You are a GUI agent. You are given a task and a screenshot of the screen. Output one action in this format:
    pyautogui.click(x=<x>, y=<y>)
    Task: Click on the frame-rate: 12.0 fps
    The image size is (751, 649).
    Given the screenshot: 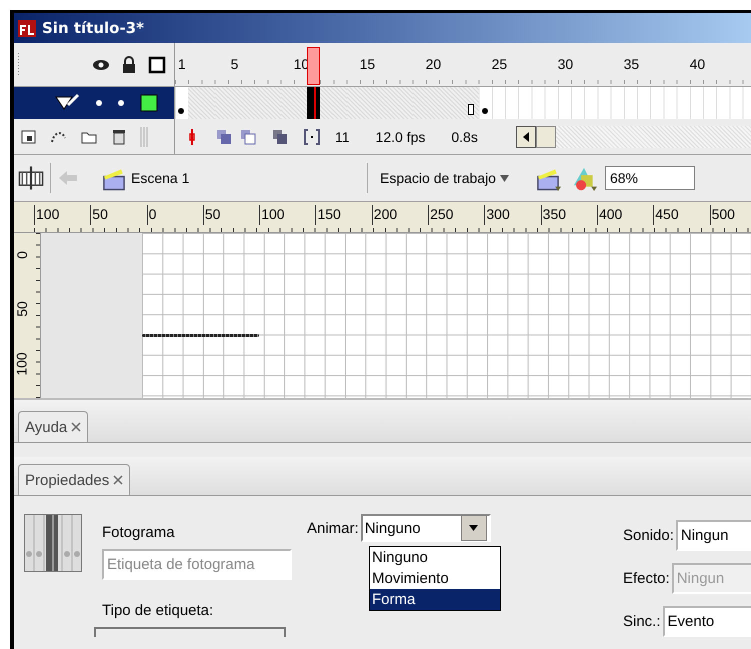 What is the action you would take?
    pyautogui.click(x=401, y=136)
    